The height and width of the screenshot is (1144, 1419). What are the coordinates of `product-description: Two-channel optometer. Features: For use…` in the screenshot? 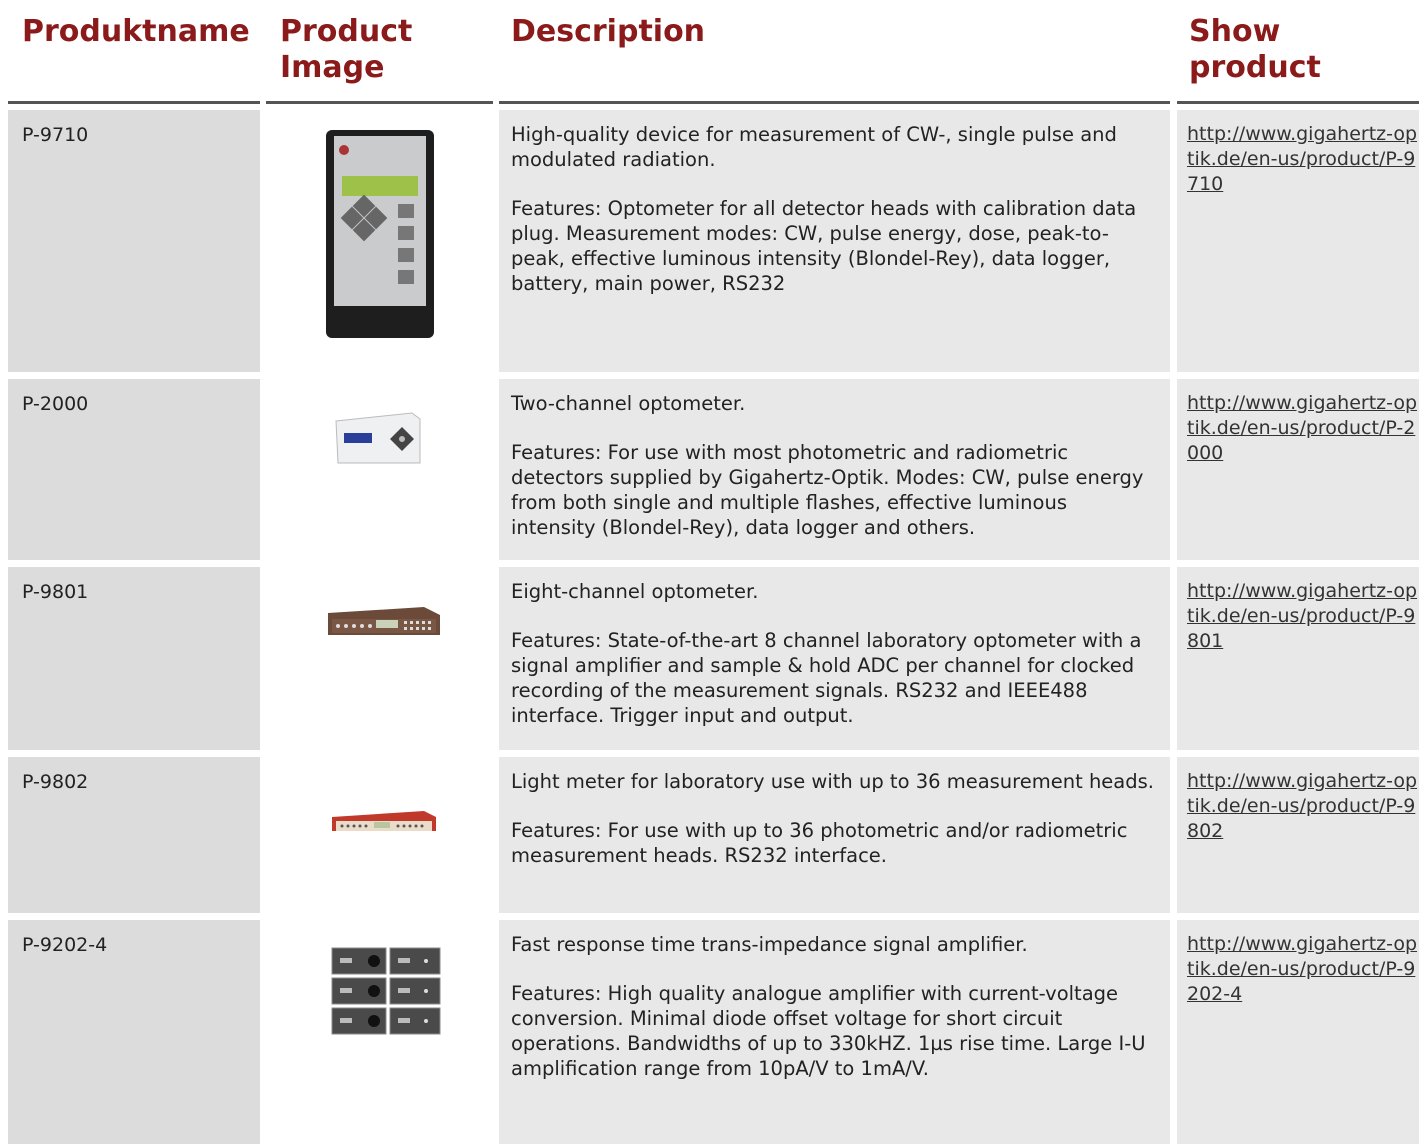 It's located at (834, 469).